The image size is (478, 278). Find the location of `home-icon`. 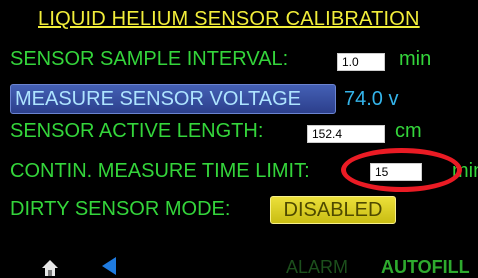

home-icon is located at coordinates (50, 267).